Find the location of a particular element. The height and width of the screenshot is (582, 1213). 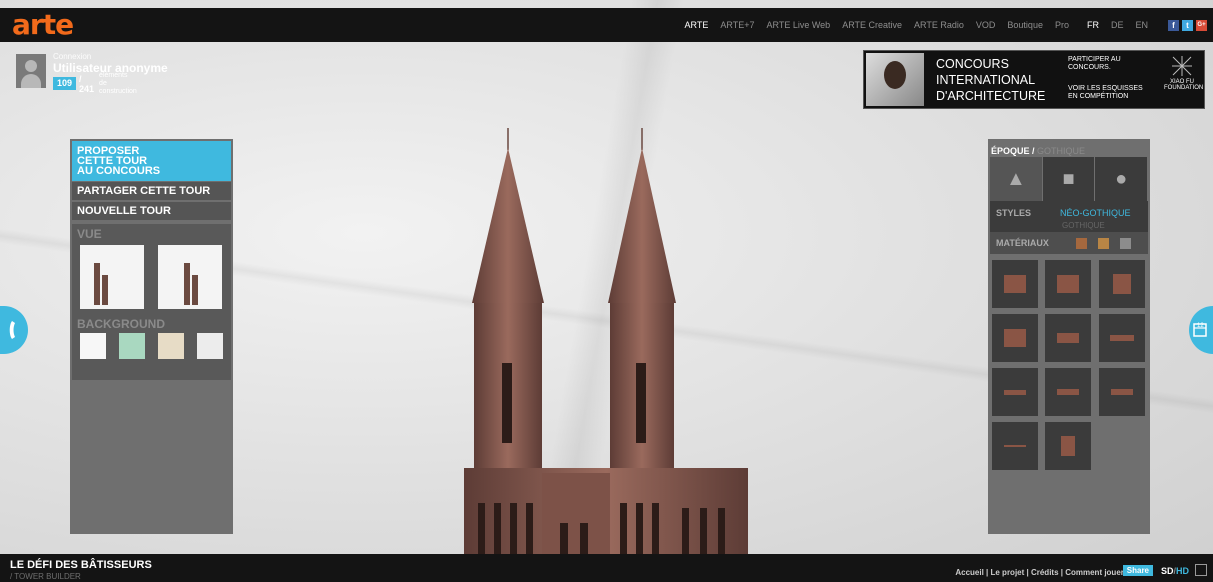

google-plus-icon: G+ is located at coordinates (1201, 25).